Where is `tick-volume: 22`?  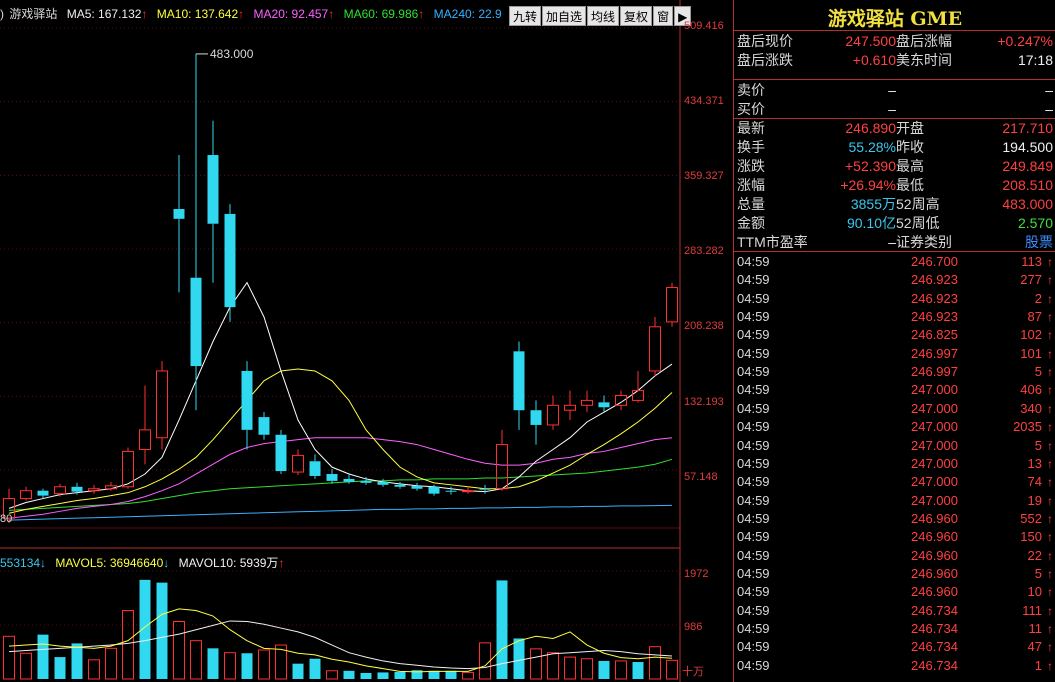
tick-volume: 22 is located at coordinates (1034, 555).